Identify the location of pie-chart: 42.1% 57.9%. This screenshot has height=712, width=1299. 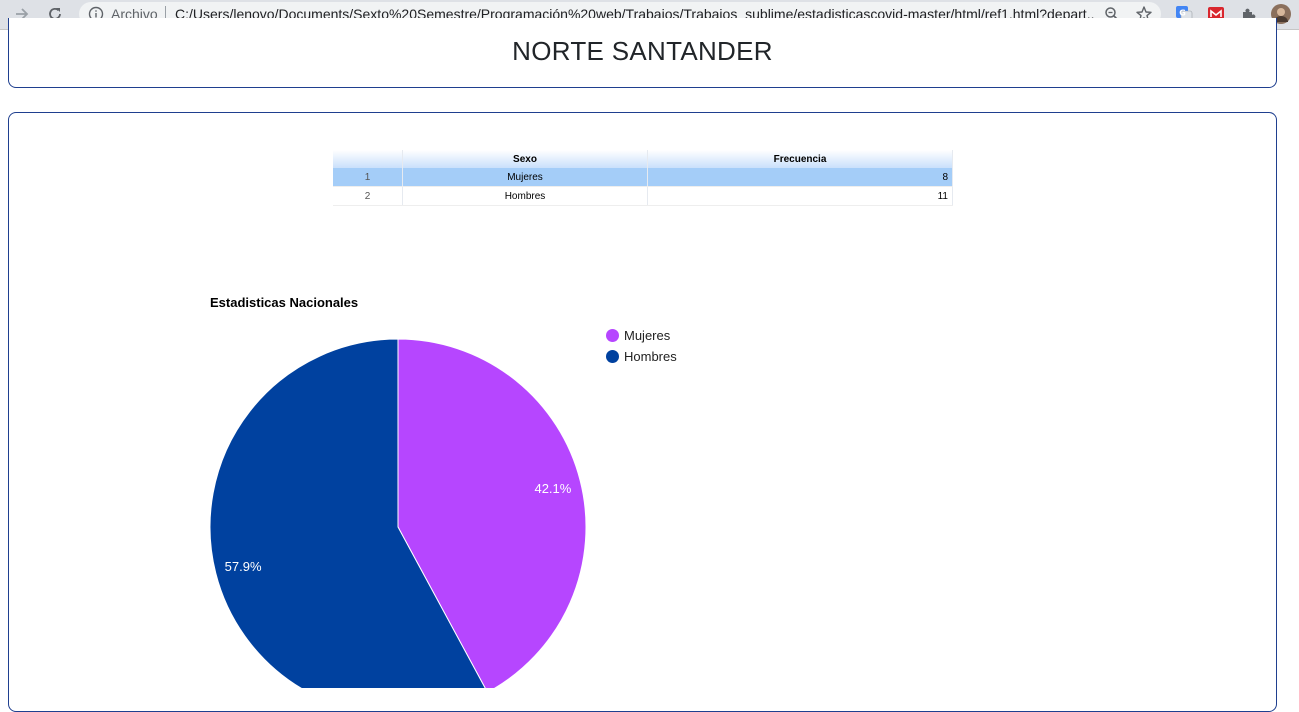
(398, 513).